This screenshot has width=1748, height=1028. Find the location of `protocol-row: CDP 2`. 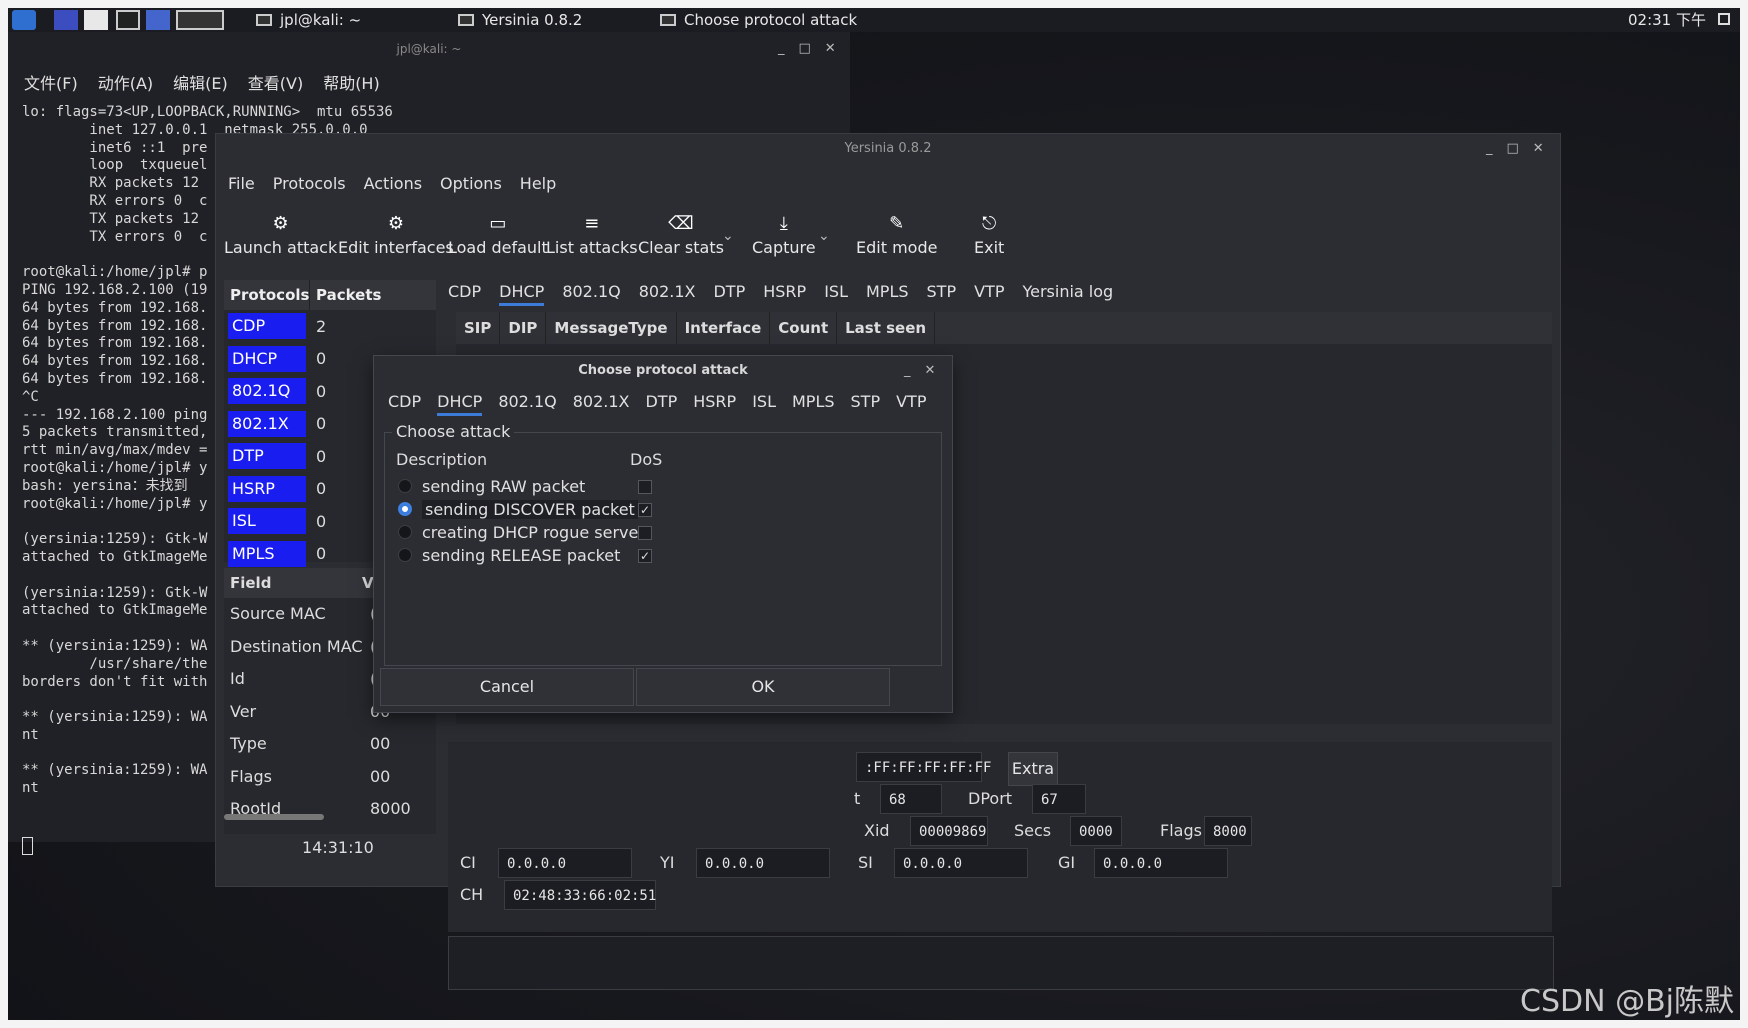

protocol-row: CDP 2 is located at coordinates (330, 326).